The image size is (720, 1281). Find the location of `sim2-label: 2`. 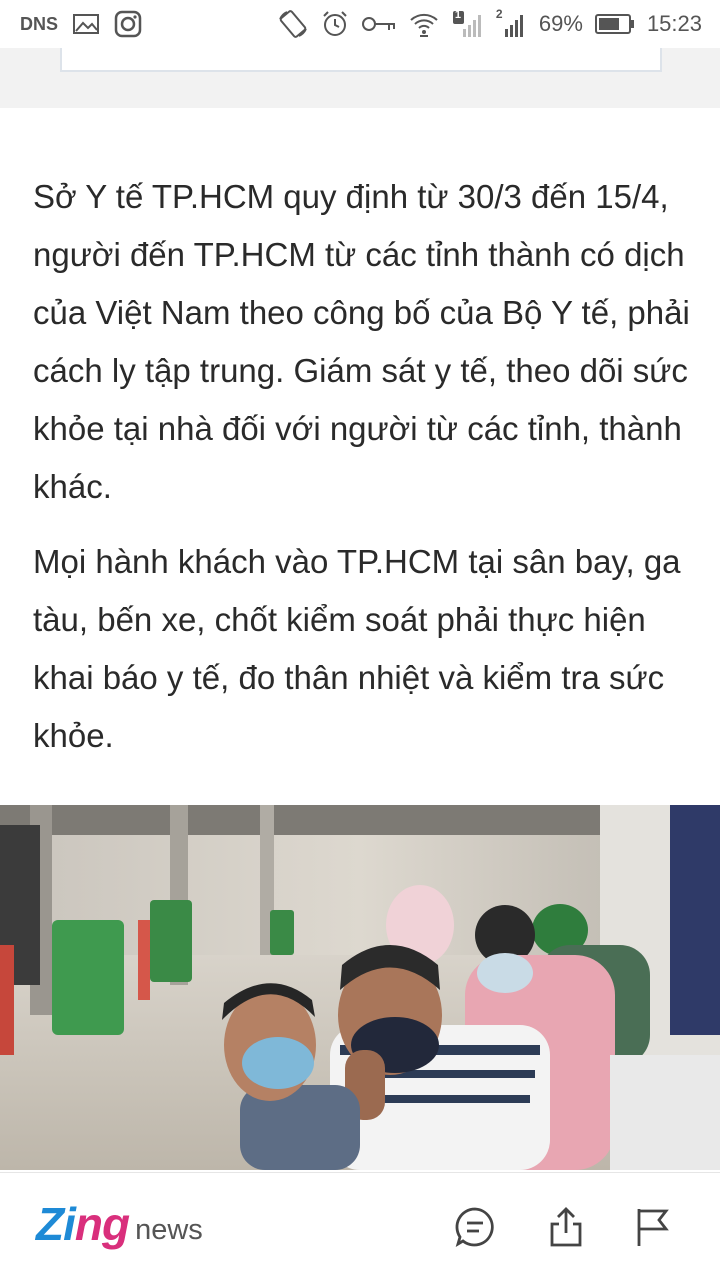

sim2-label: 2 is located at coordinates (499, 14).